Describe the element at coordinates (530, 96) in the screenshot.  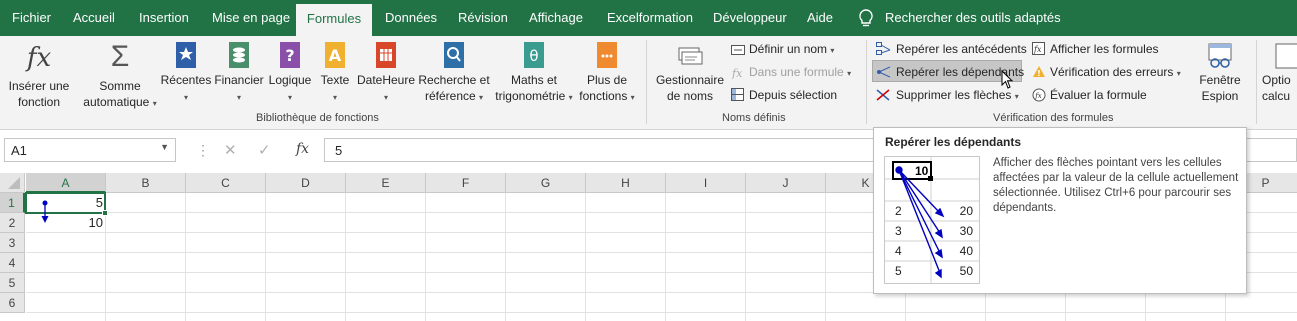
I see `math-label-2: trigonométrie` at that location.